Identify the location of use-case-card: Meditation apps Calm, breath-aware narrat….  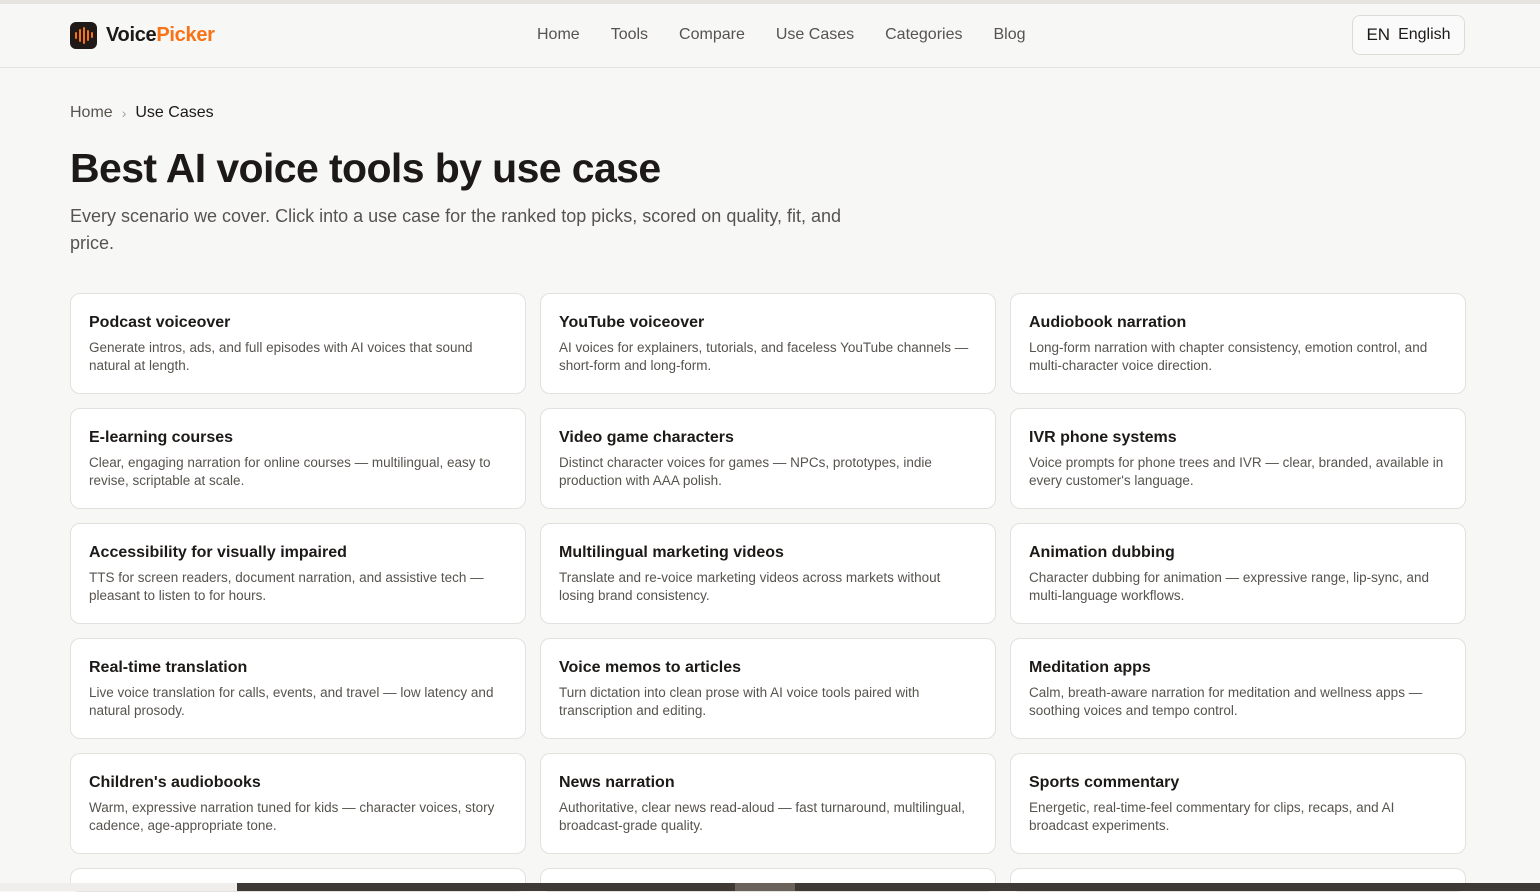
(1238, 688).